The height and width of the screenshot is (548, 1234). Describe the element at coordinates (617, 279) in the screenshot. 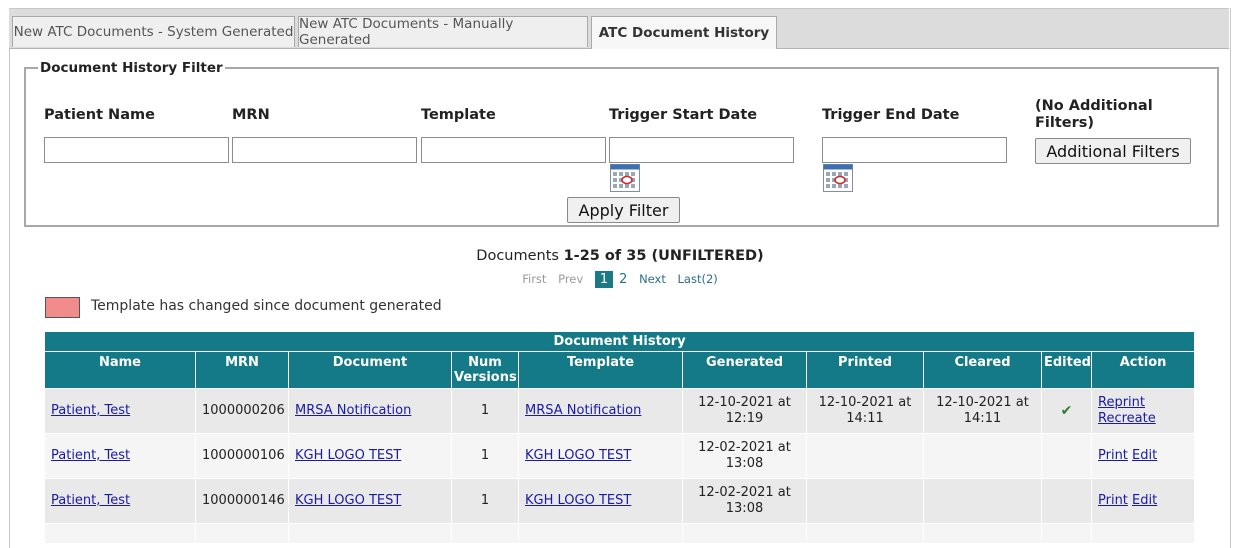

I see `pagination: First Prev 12 Next Last(2)` at that location.